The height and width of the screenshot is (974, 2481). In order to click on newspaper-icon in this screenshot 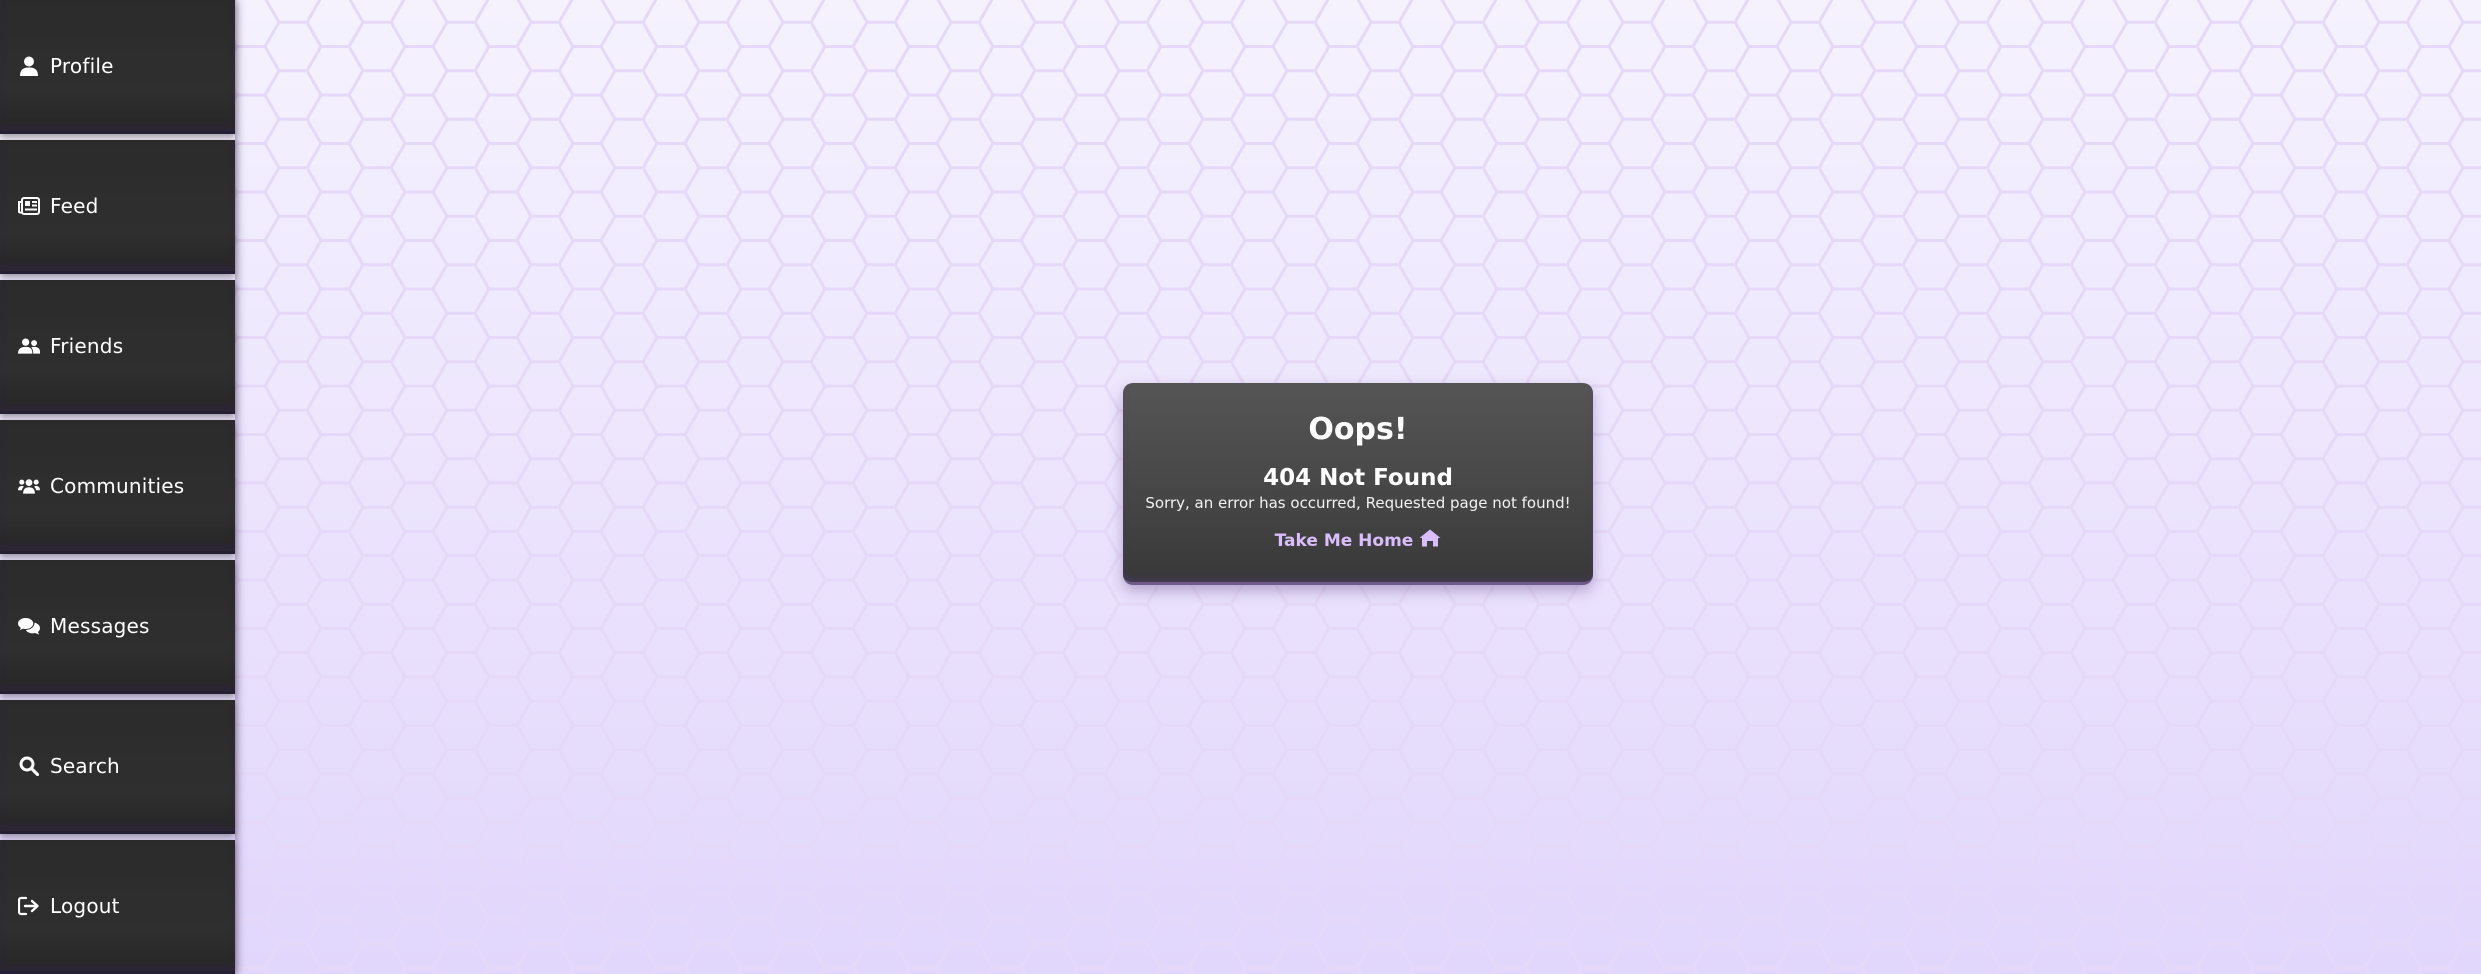, I will do `click(29, 206)`.